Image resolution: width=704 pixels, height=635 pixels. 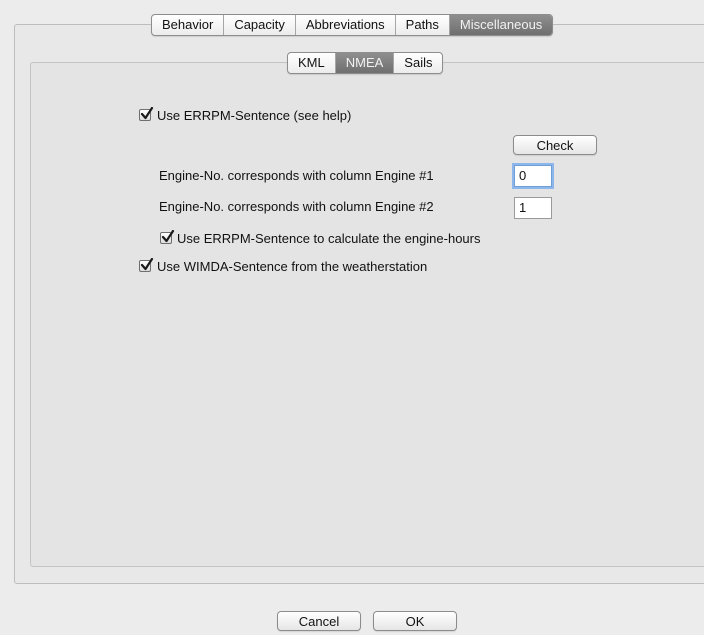 I want to click on use-errpm-label: Use ERRPM-Sentence (see help), so click(x=254, y=115).